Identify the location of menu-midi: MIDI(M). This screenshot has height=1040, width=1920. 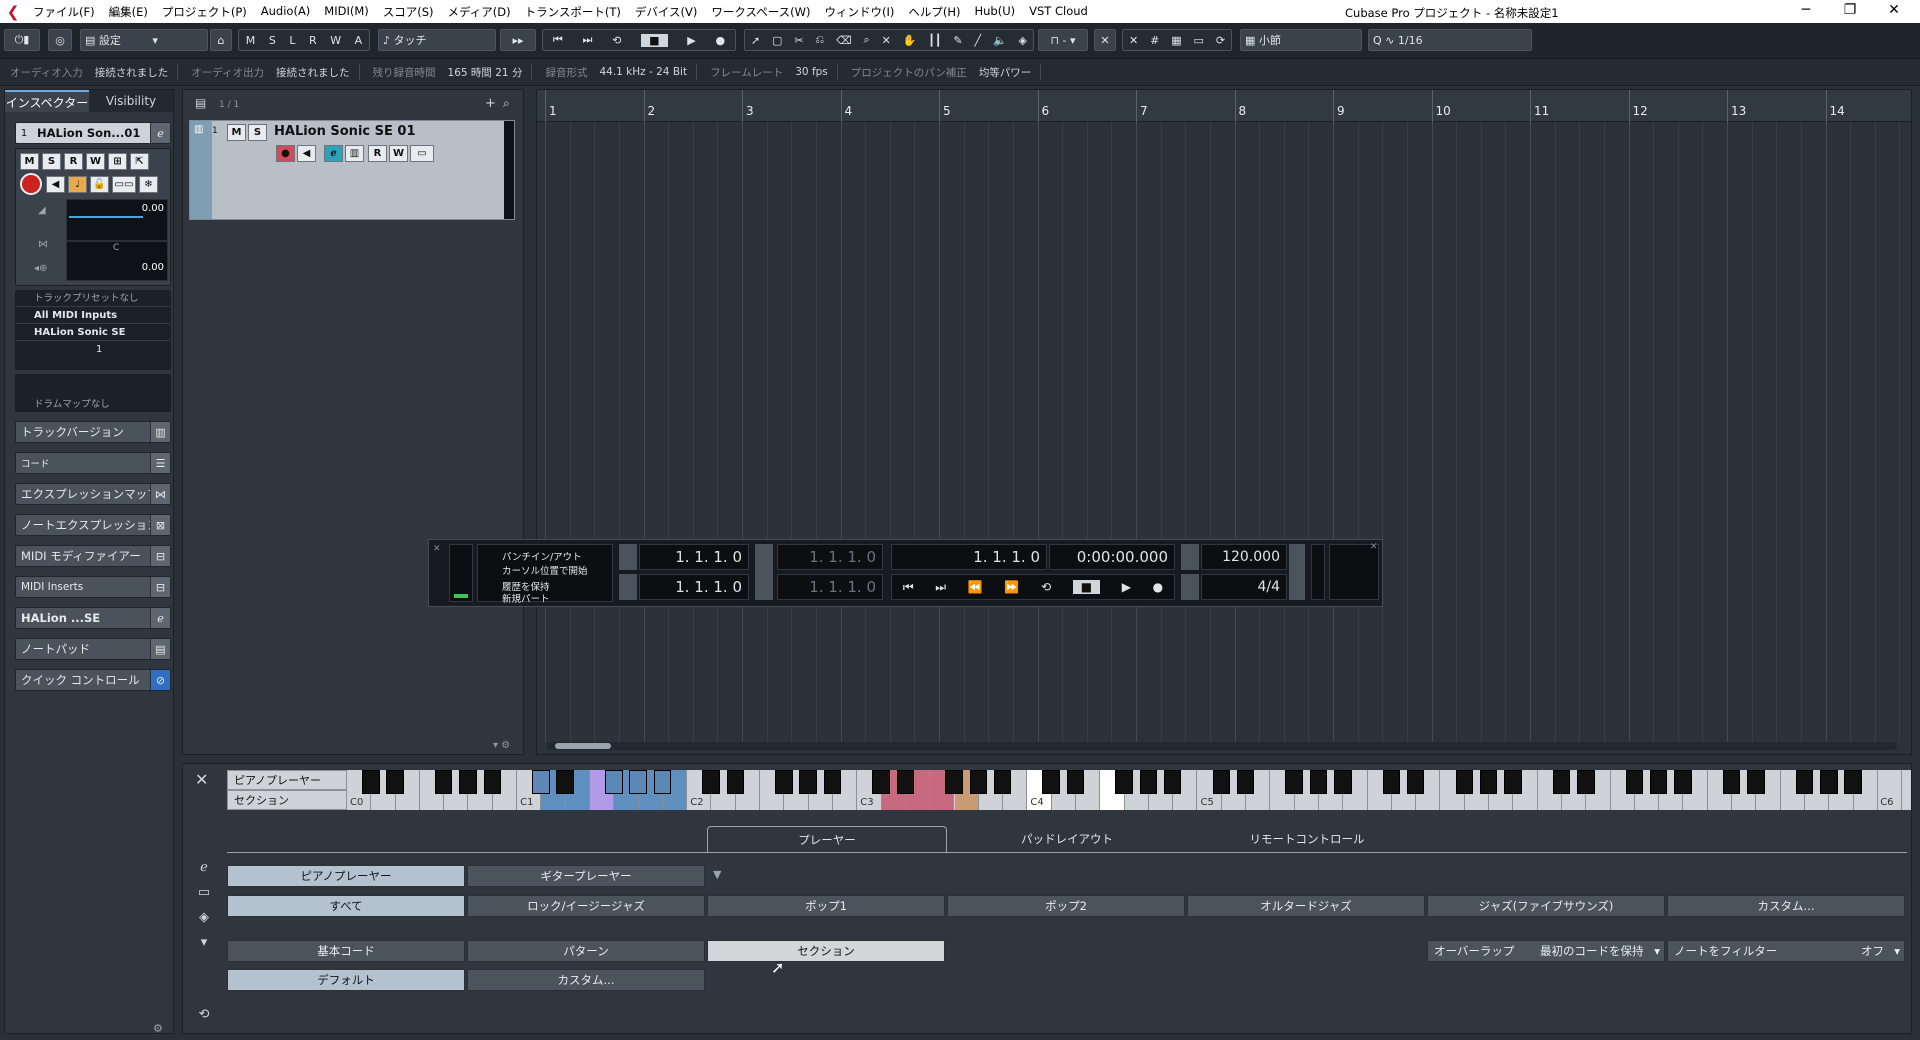
(346, 12).